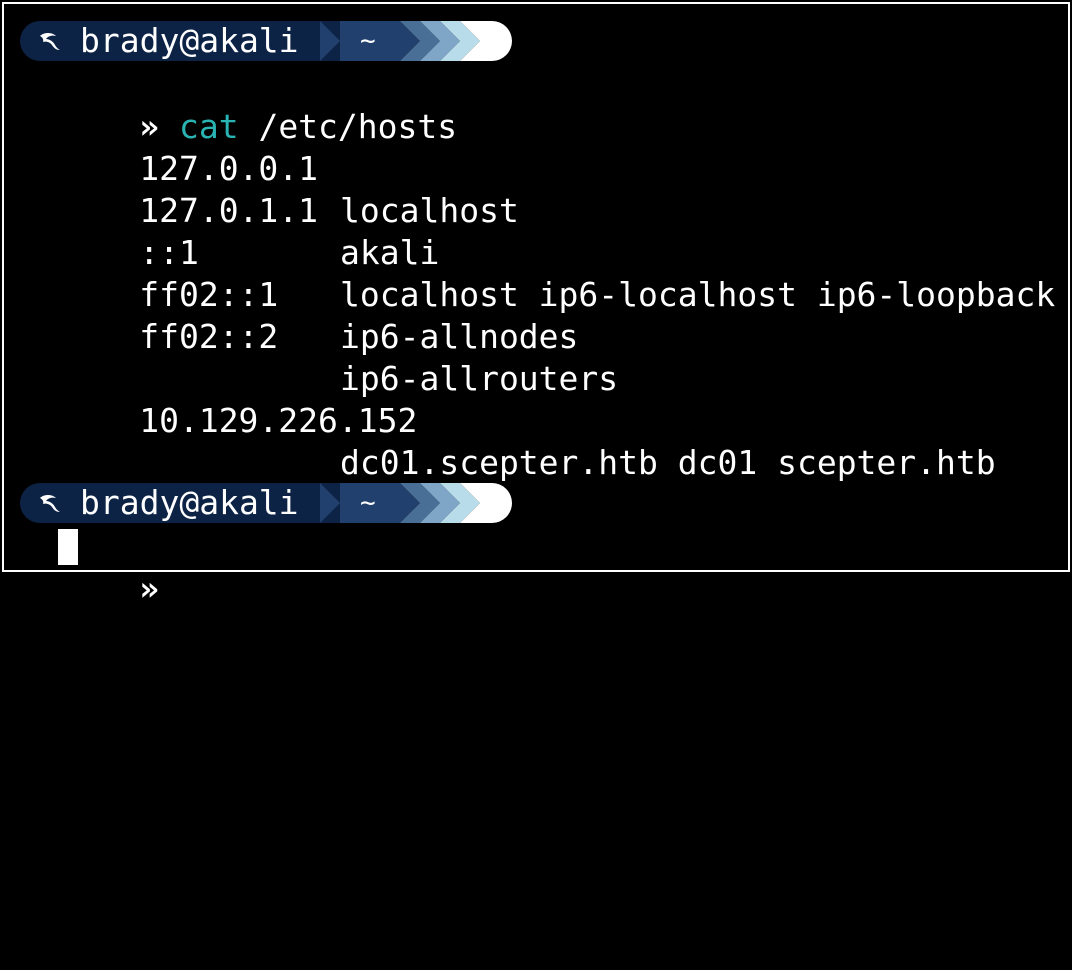  I want to click on hosts-line: 127.0.0.1 localhost, so click(269, 168).